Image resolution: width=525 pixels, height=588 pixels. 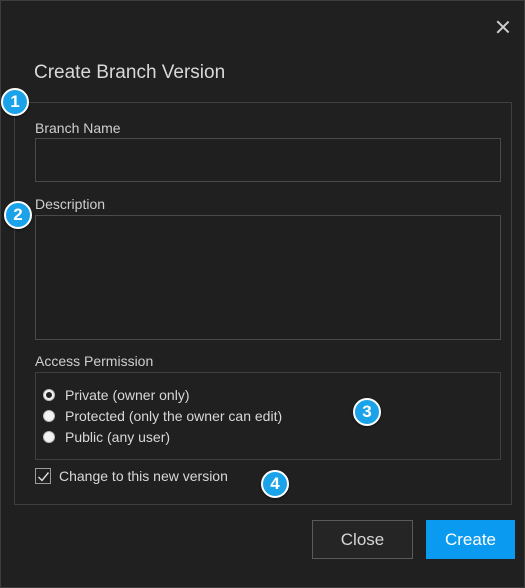 I want to click on radio-protected: Protected (only the owner can edit), so click(x=162, y=416).